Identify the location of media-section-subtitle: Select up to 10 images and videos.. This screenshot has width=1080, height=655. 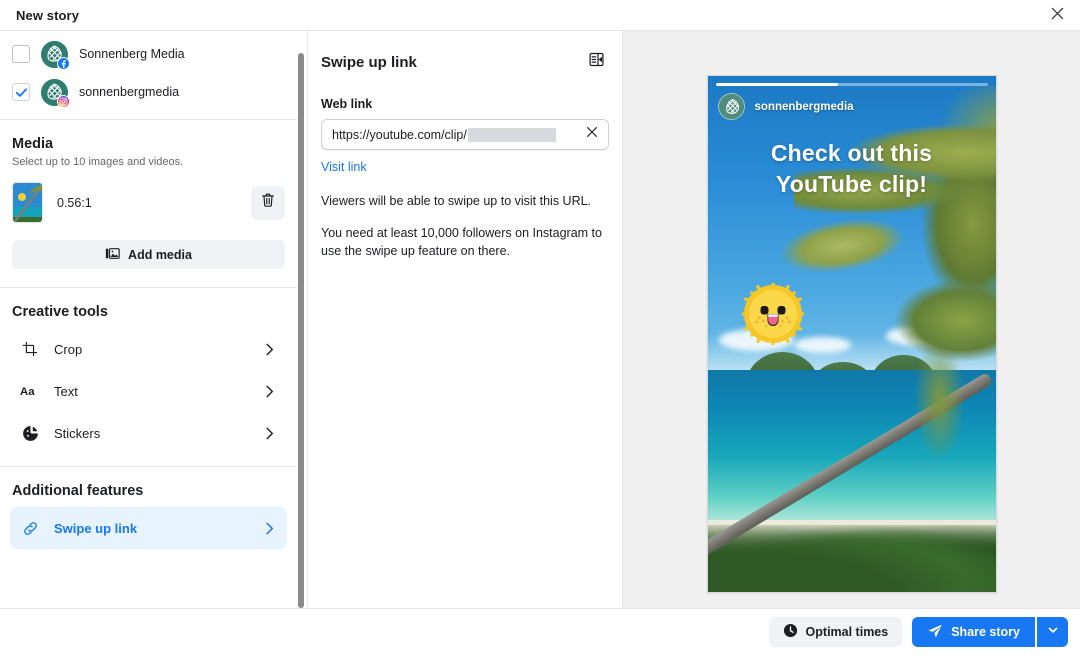
(98, 162).